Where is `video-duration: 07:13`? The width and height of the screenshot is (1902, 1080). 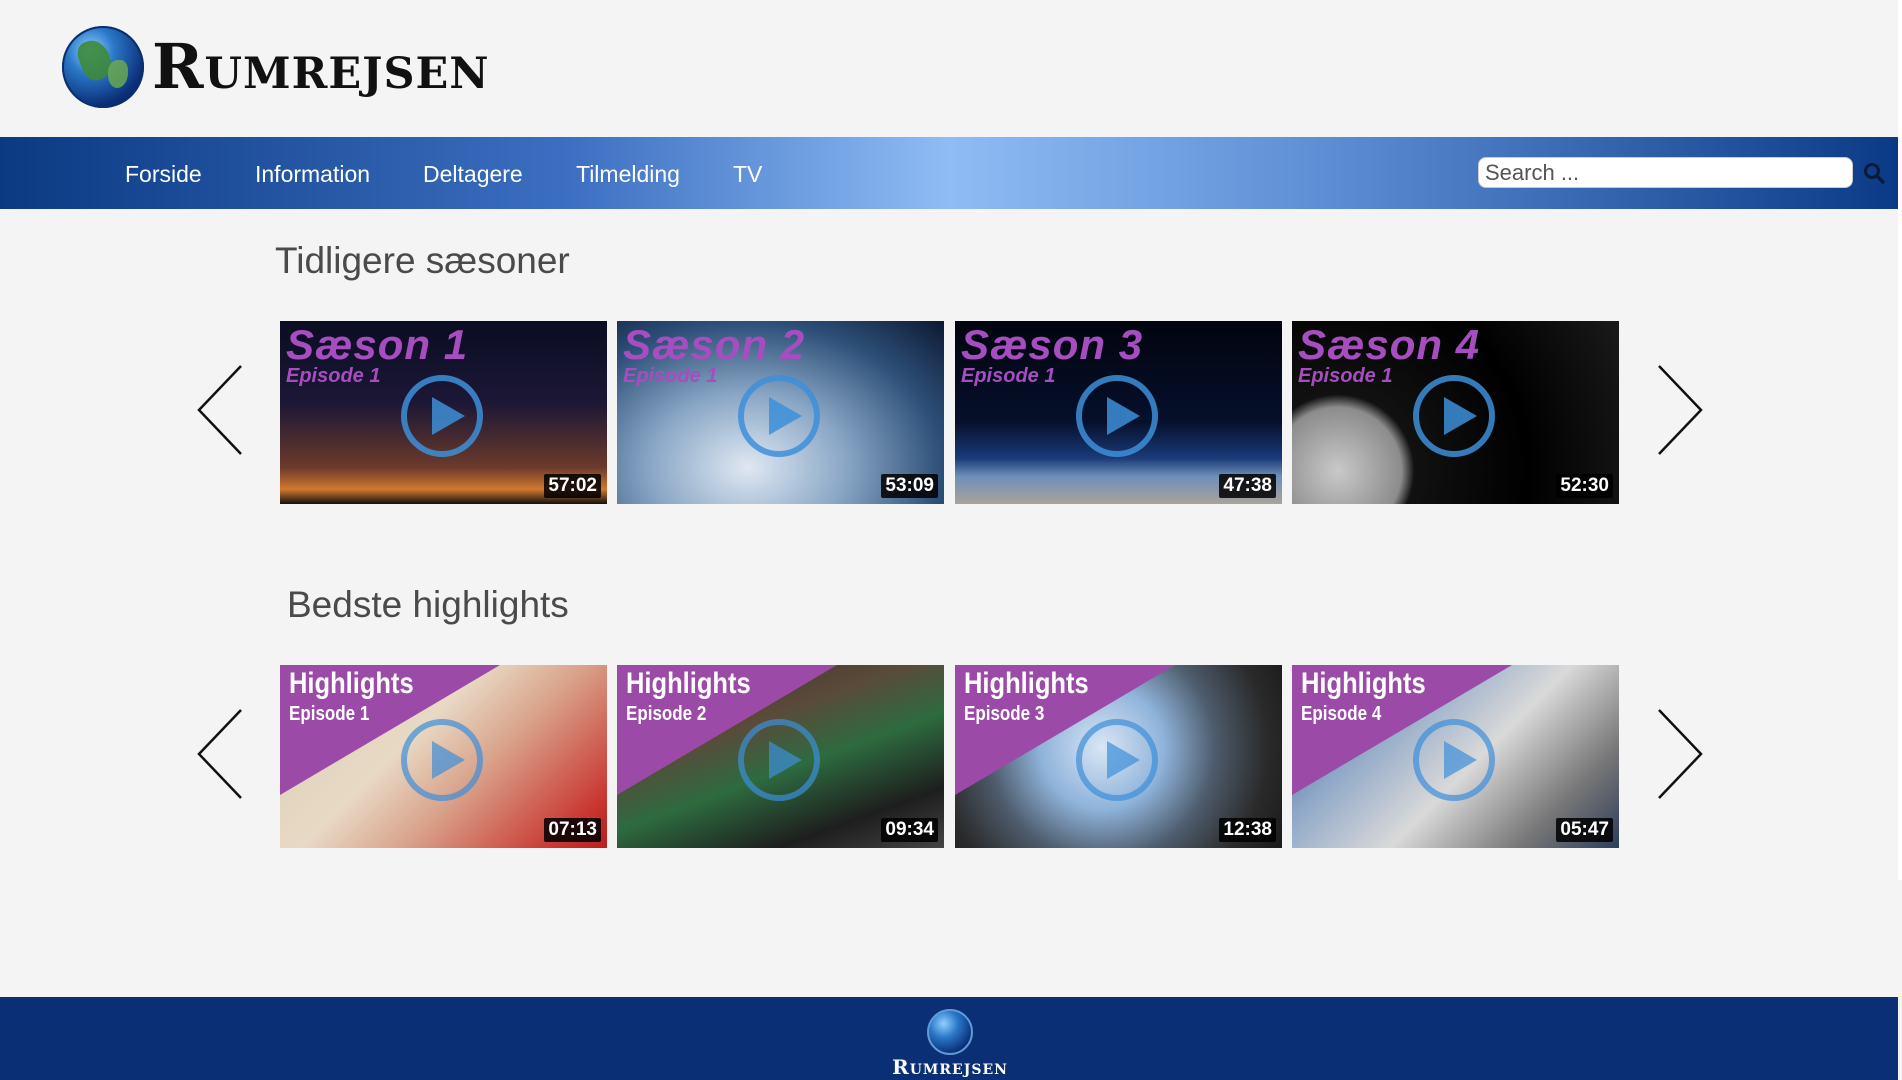 video-duration: 07:13 is located at coordinates (572, 830).